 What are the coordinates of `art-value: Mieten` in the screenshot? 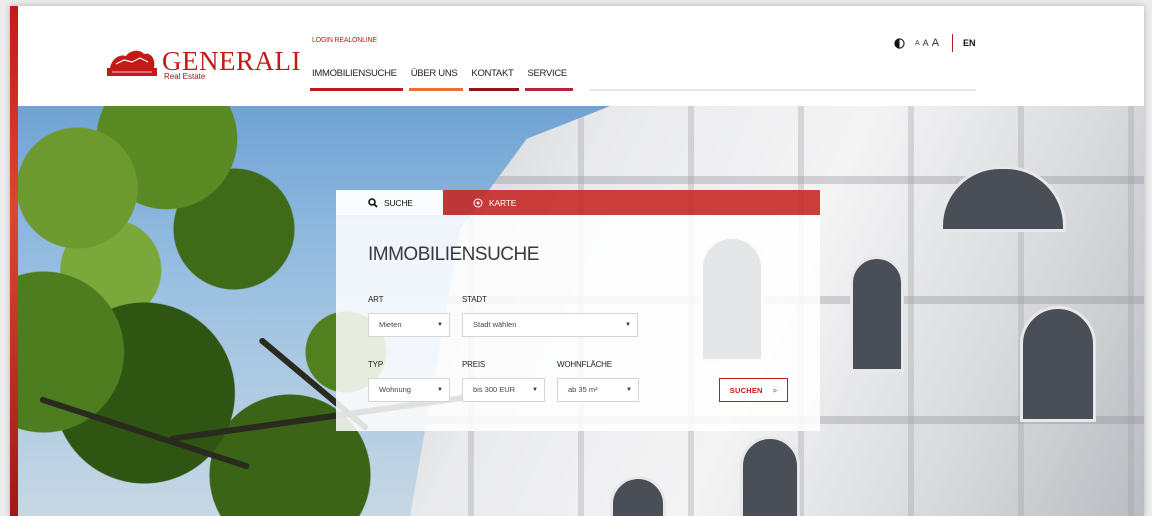 It's located at (390, 324).